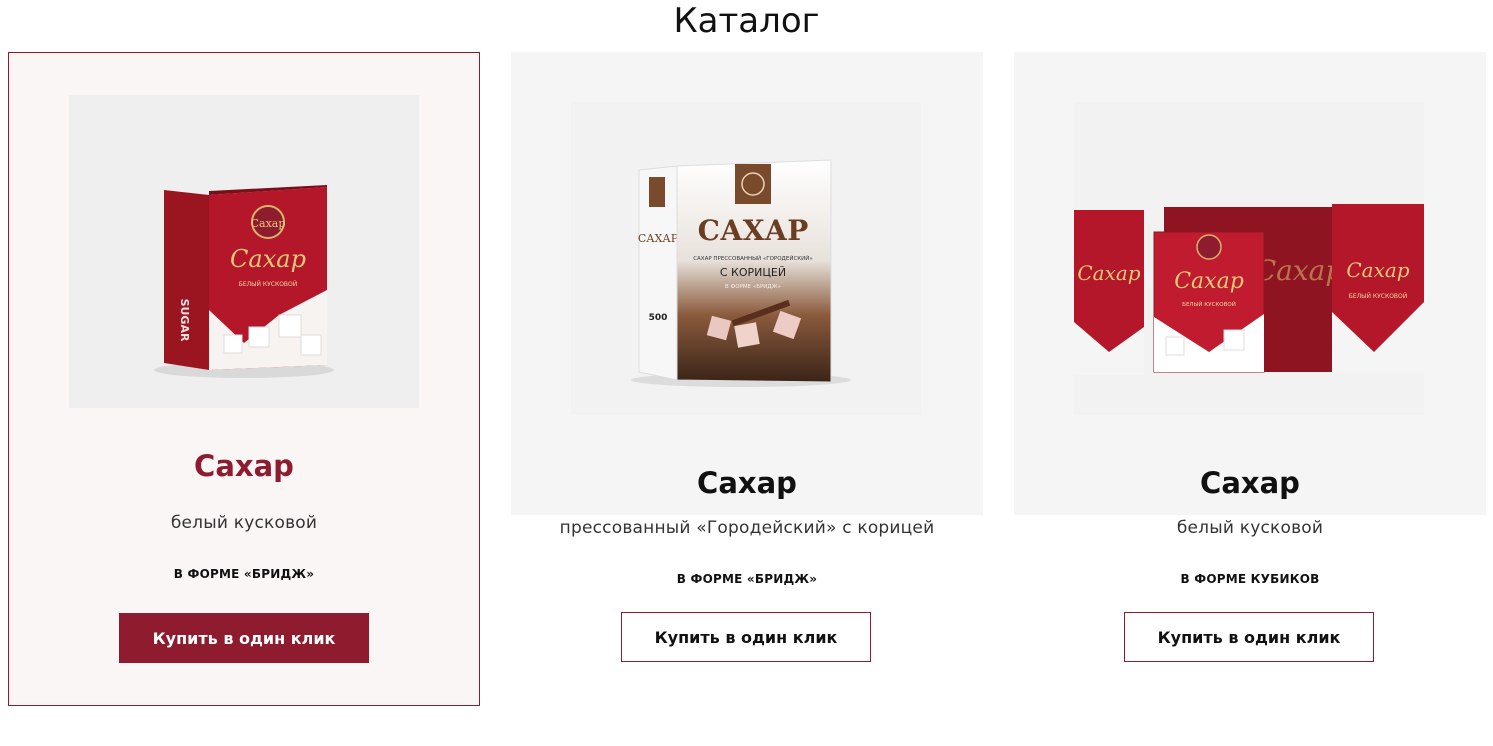  I want to click on product-form-label: В ФОРМЕ КУБИКОВ, so click(1250, 579).